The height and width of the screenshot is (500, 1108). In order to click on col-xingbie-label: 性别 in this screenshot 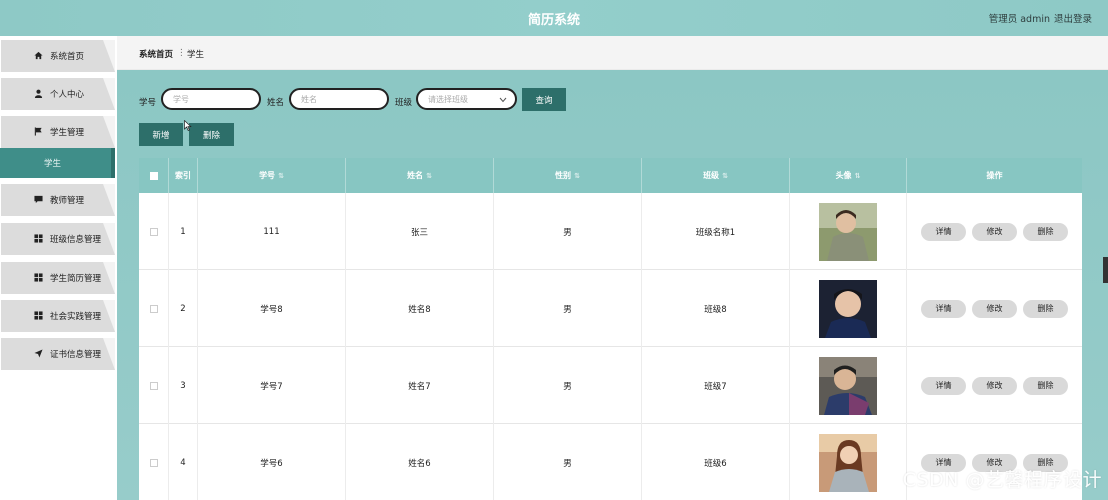, I will do `click(563, 175)`.